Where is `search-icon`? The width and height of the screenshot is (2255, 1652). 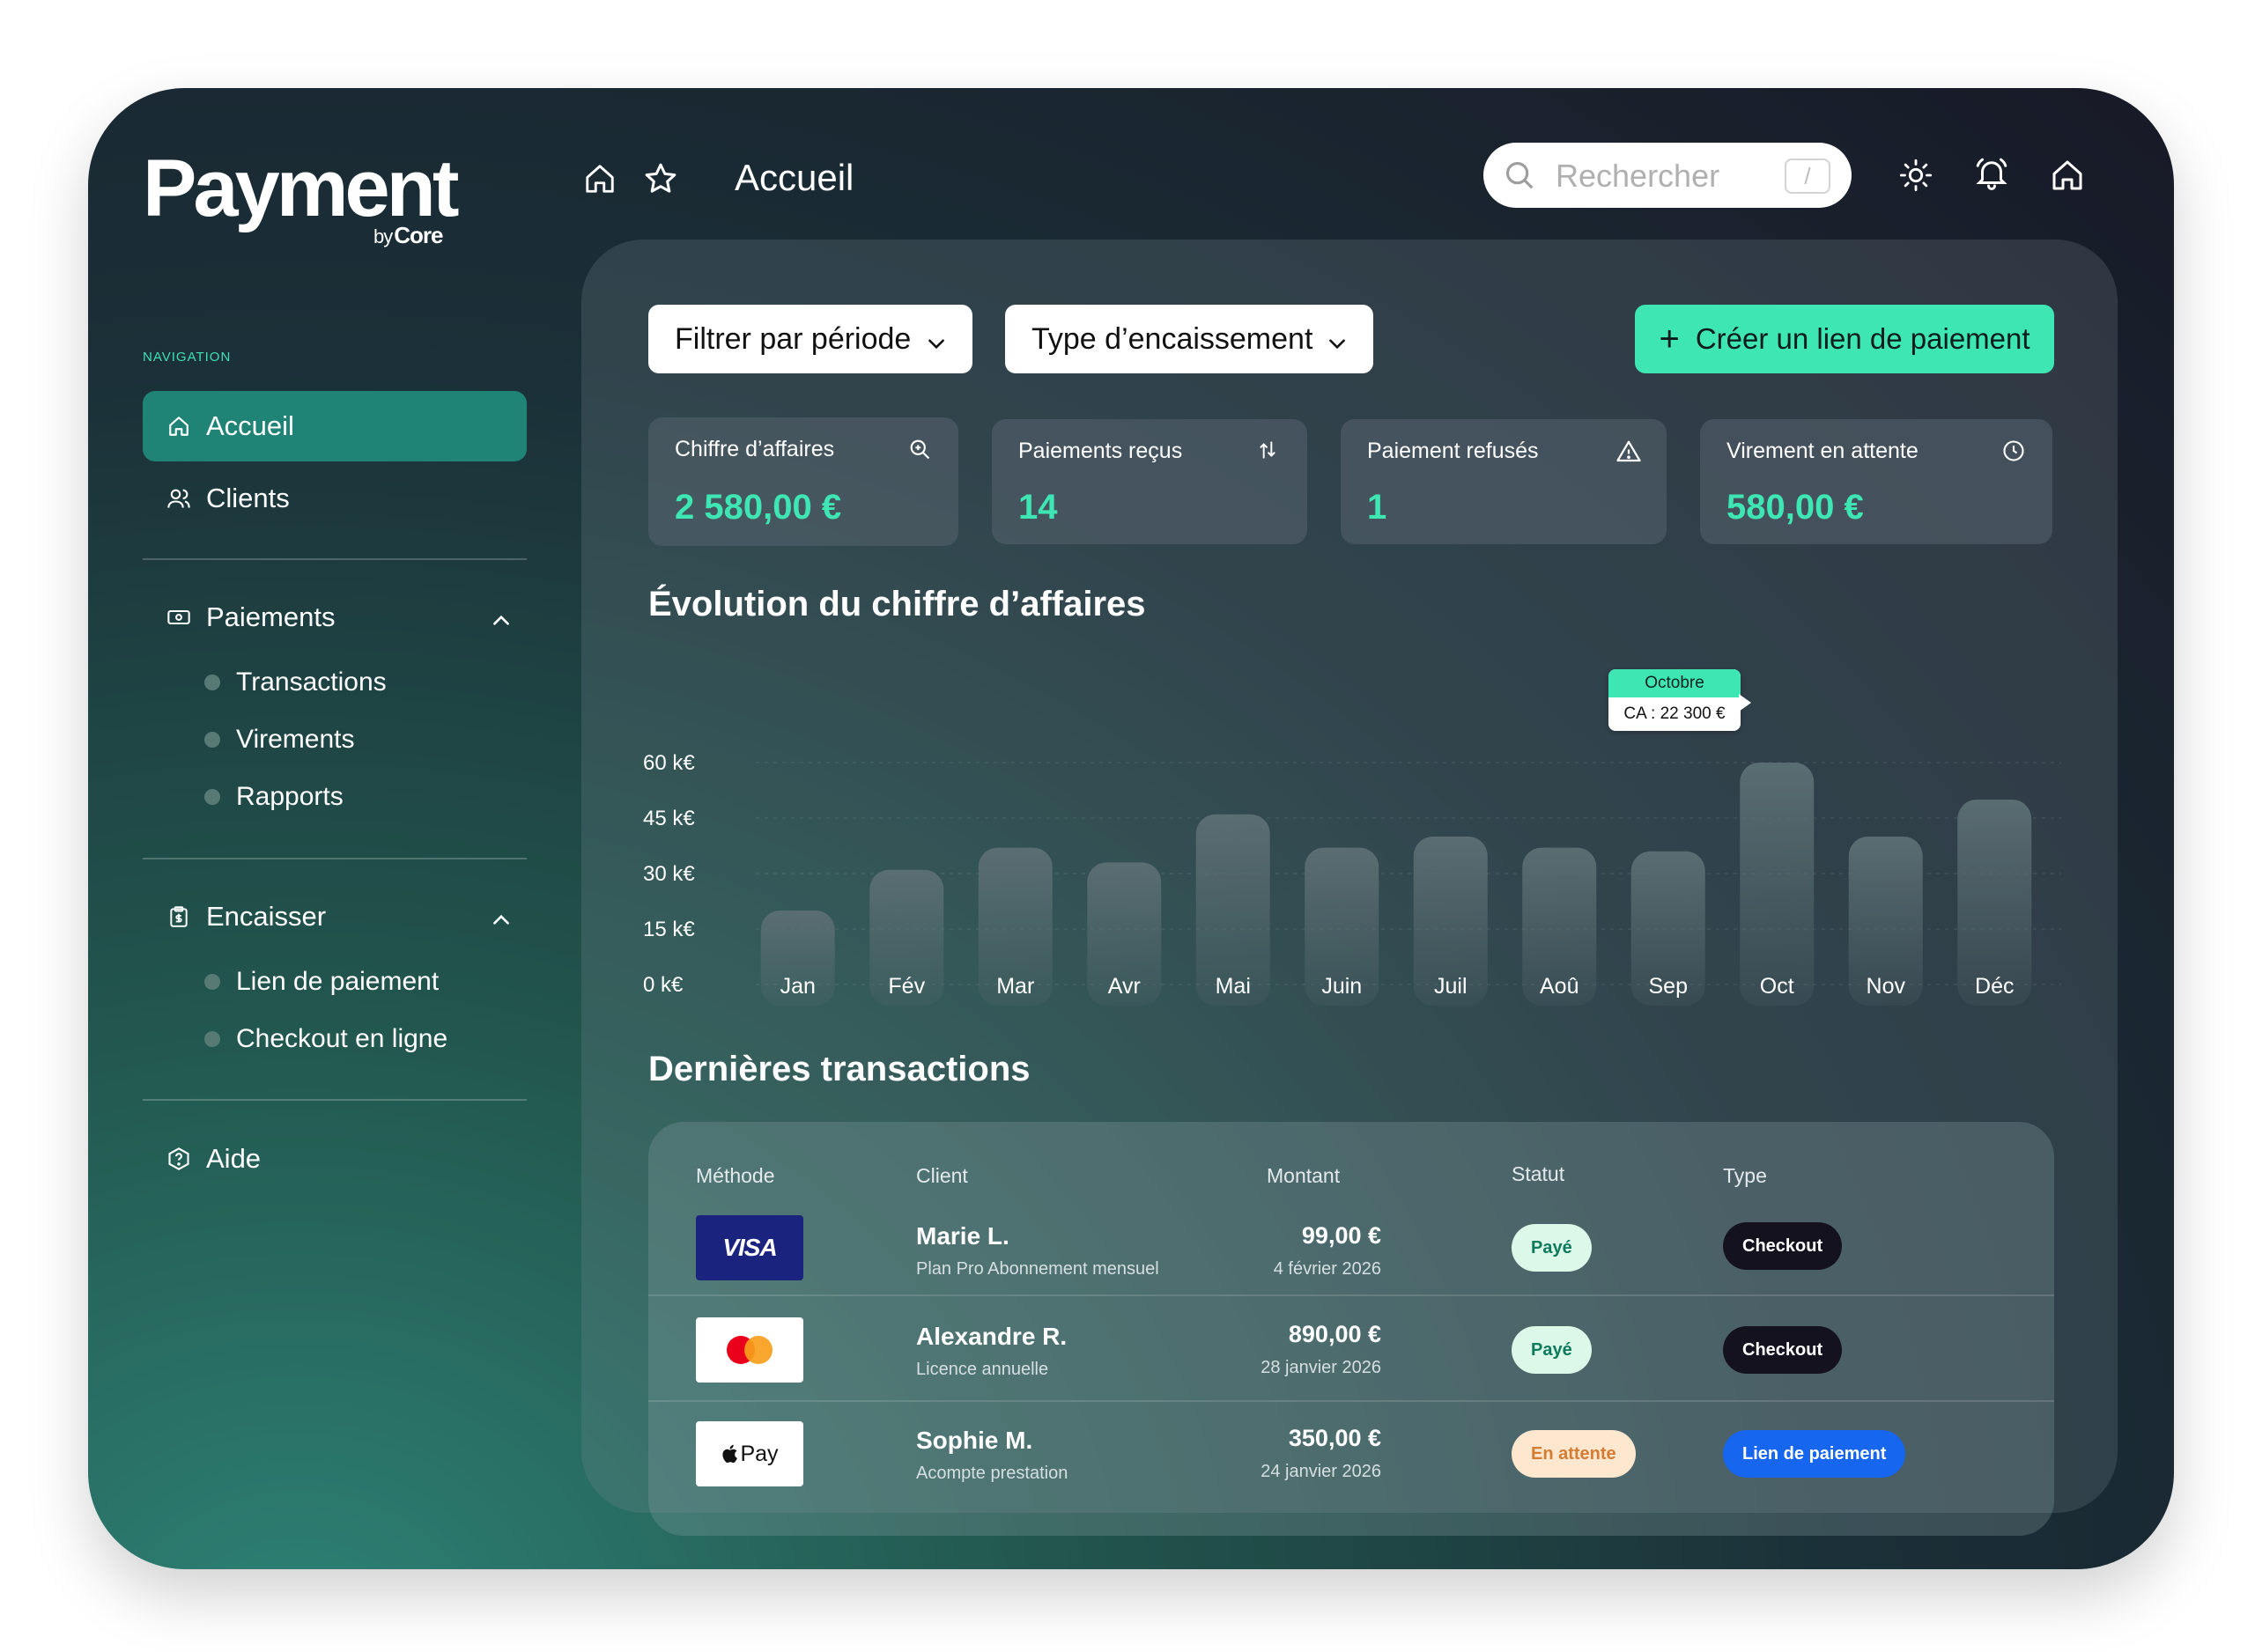 search-icon is located at coordinates (1519, 175).